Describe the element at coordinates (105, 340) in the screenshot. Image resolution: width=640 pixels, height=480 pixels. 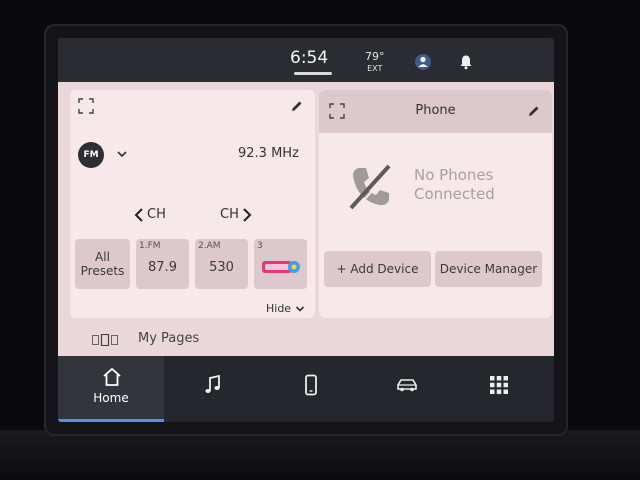
I see `my-pages-icon` at that location.